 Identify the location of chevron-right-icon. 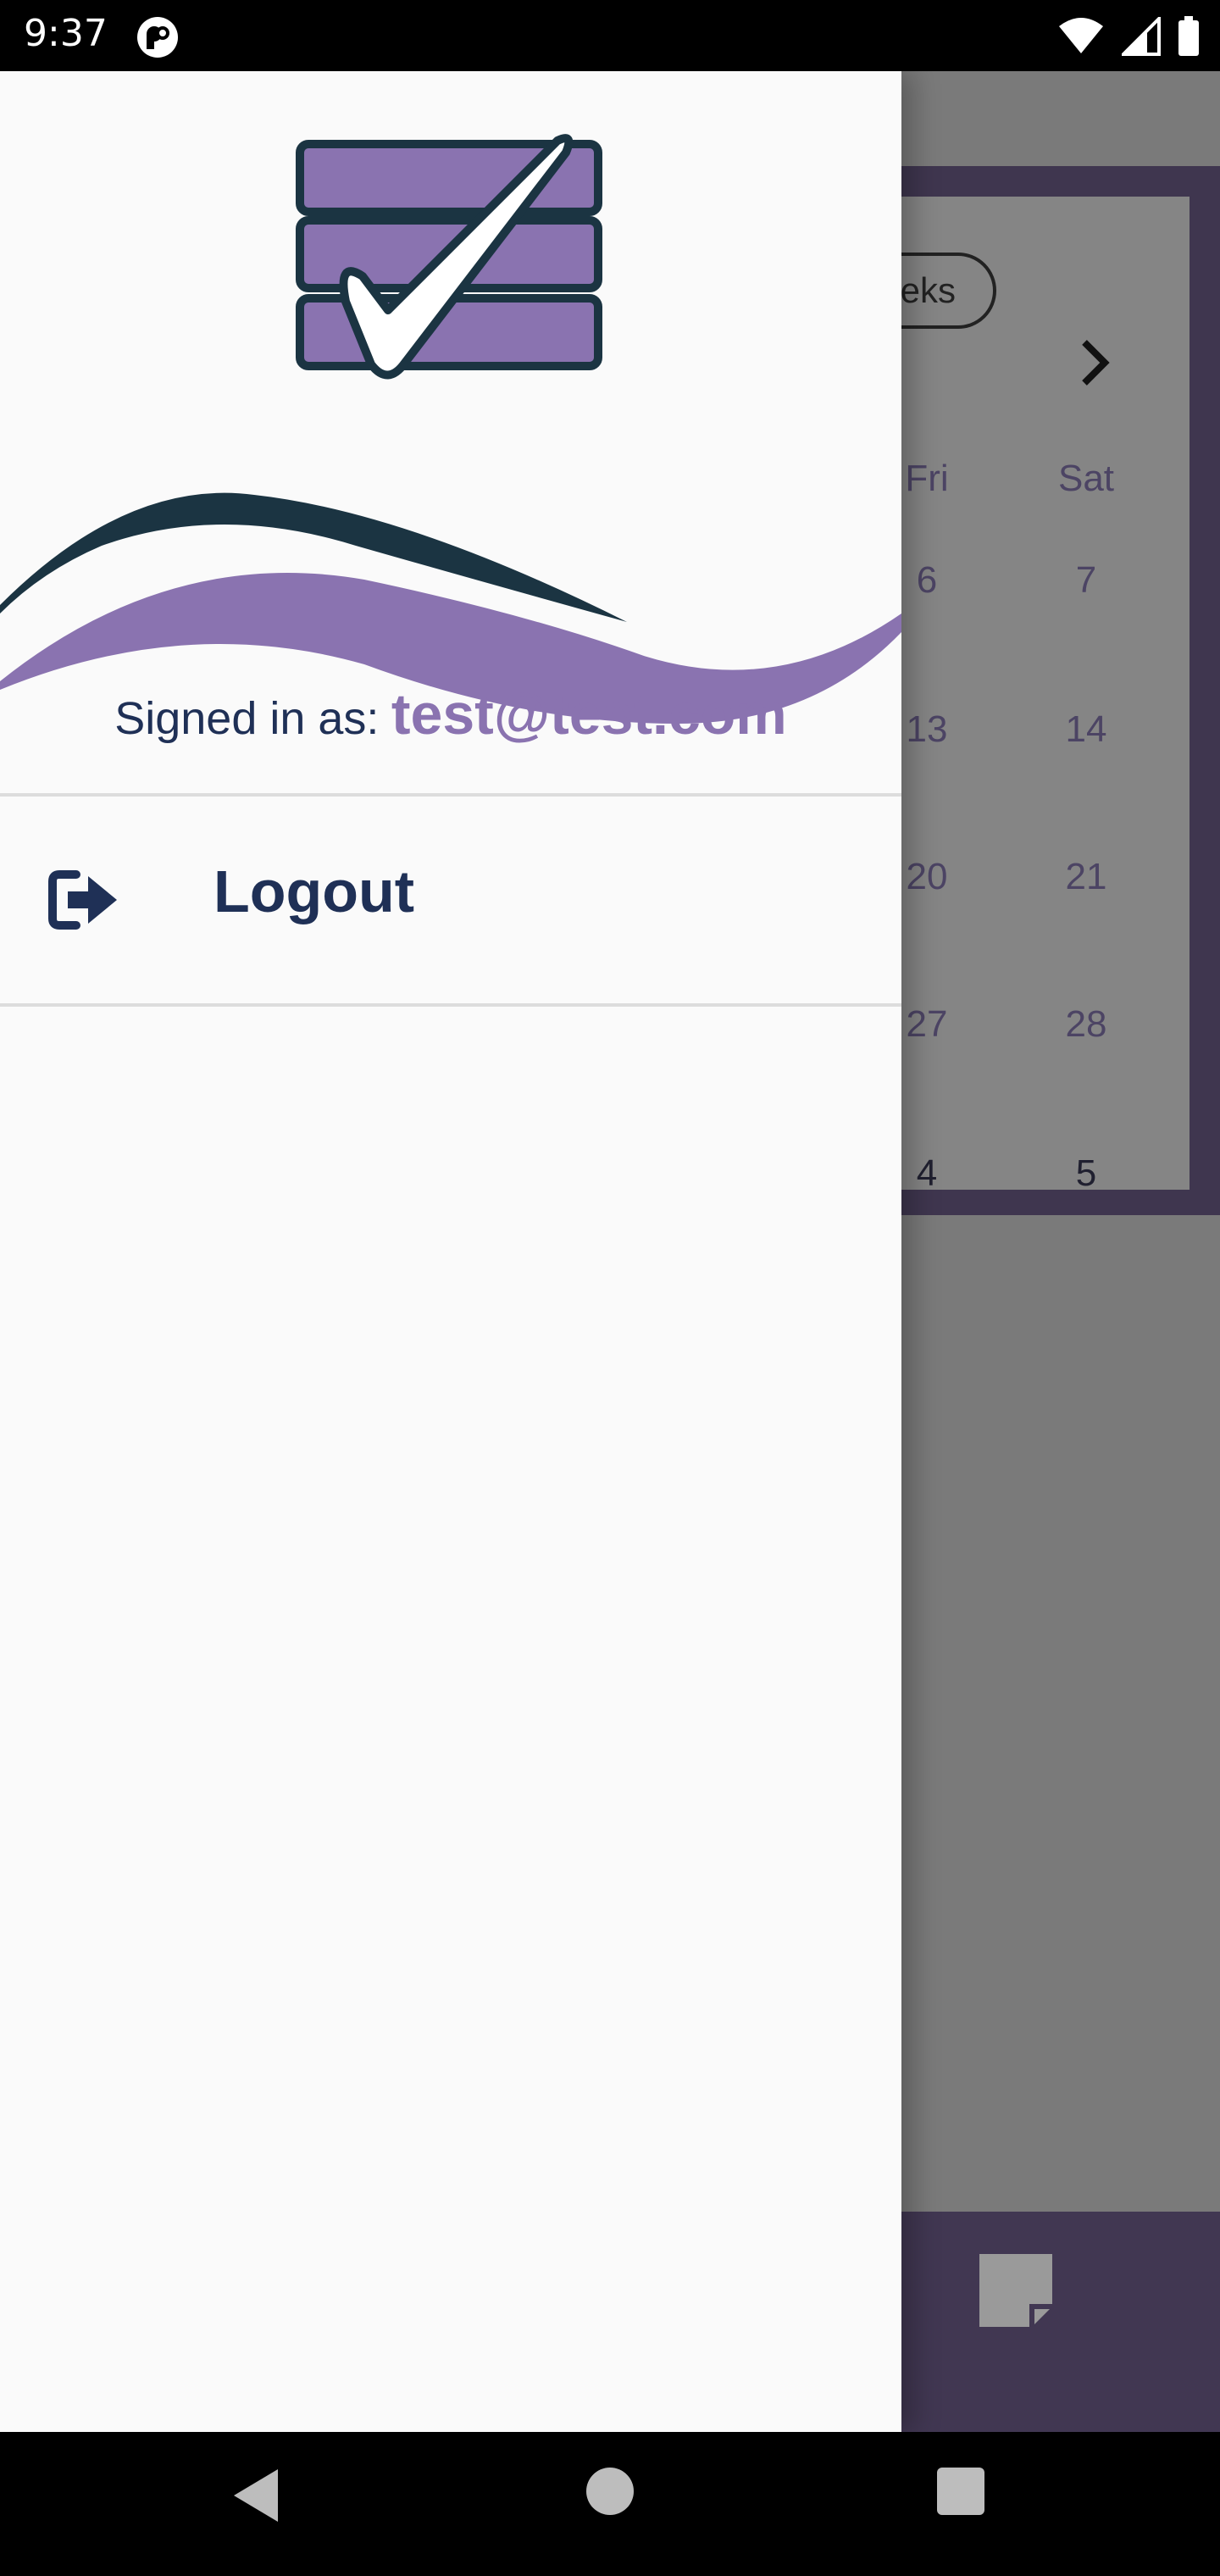
(1095, 362).